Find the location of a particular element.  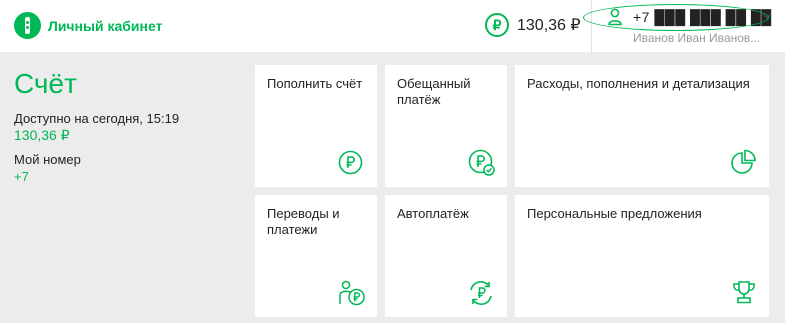

page-title: Счёт is located at coordinates (45, 83).